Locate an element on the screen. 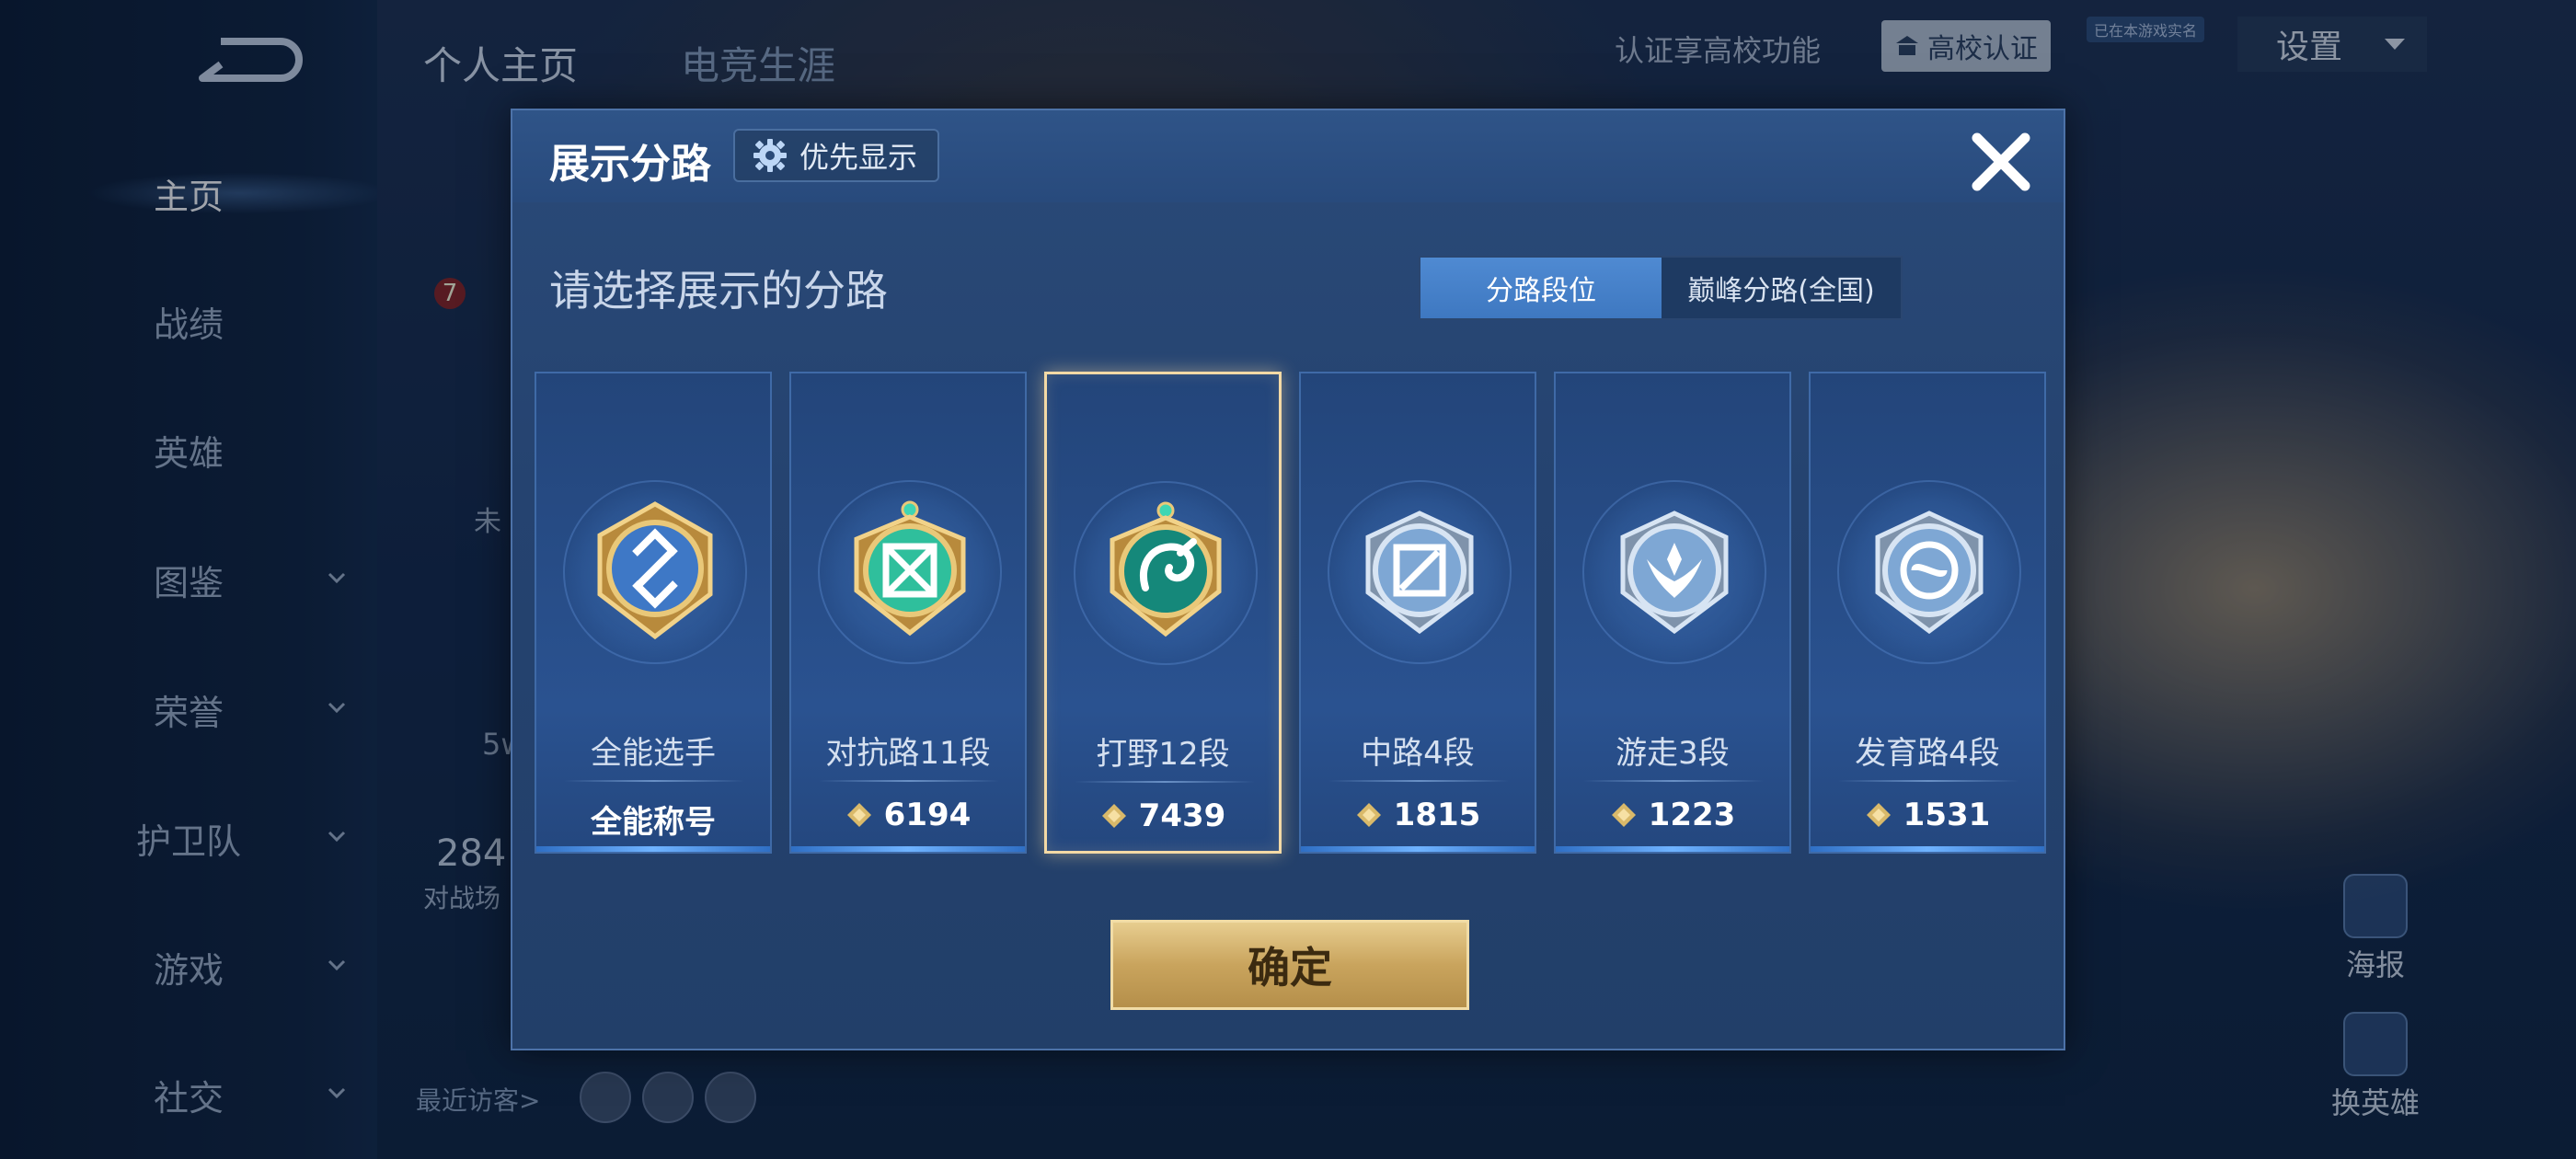 The width and height of the screenshot is (2576, 1159). gear-icon is located at coordinates (770, 155).